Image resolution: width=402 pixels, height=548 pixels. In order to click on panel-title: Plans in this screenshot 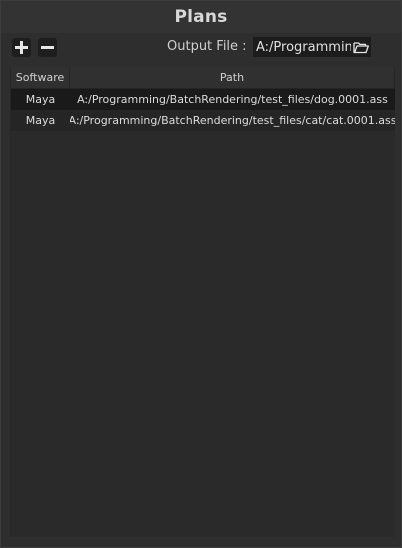, I will do `click(201, 17)`.